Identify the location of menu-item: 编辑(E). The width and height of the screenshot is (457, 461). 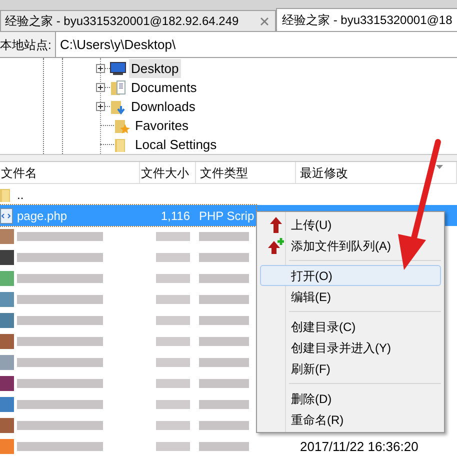
(350, 296).